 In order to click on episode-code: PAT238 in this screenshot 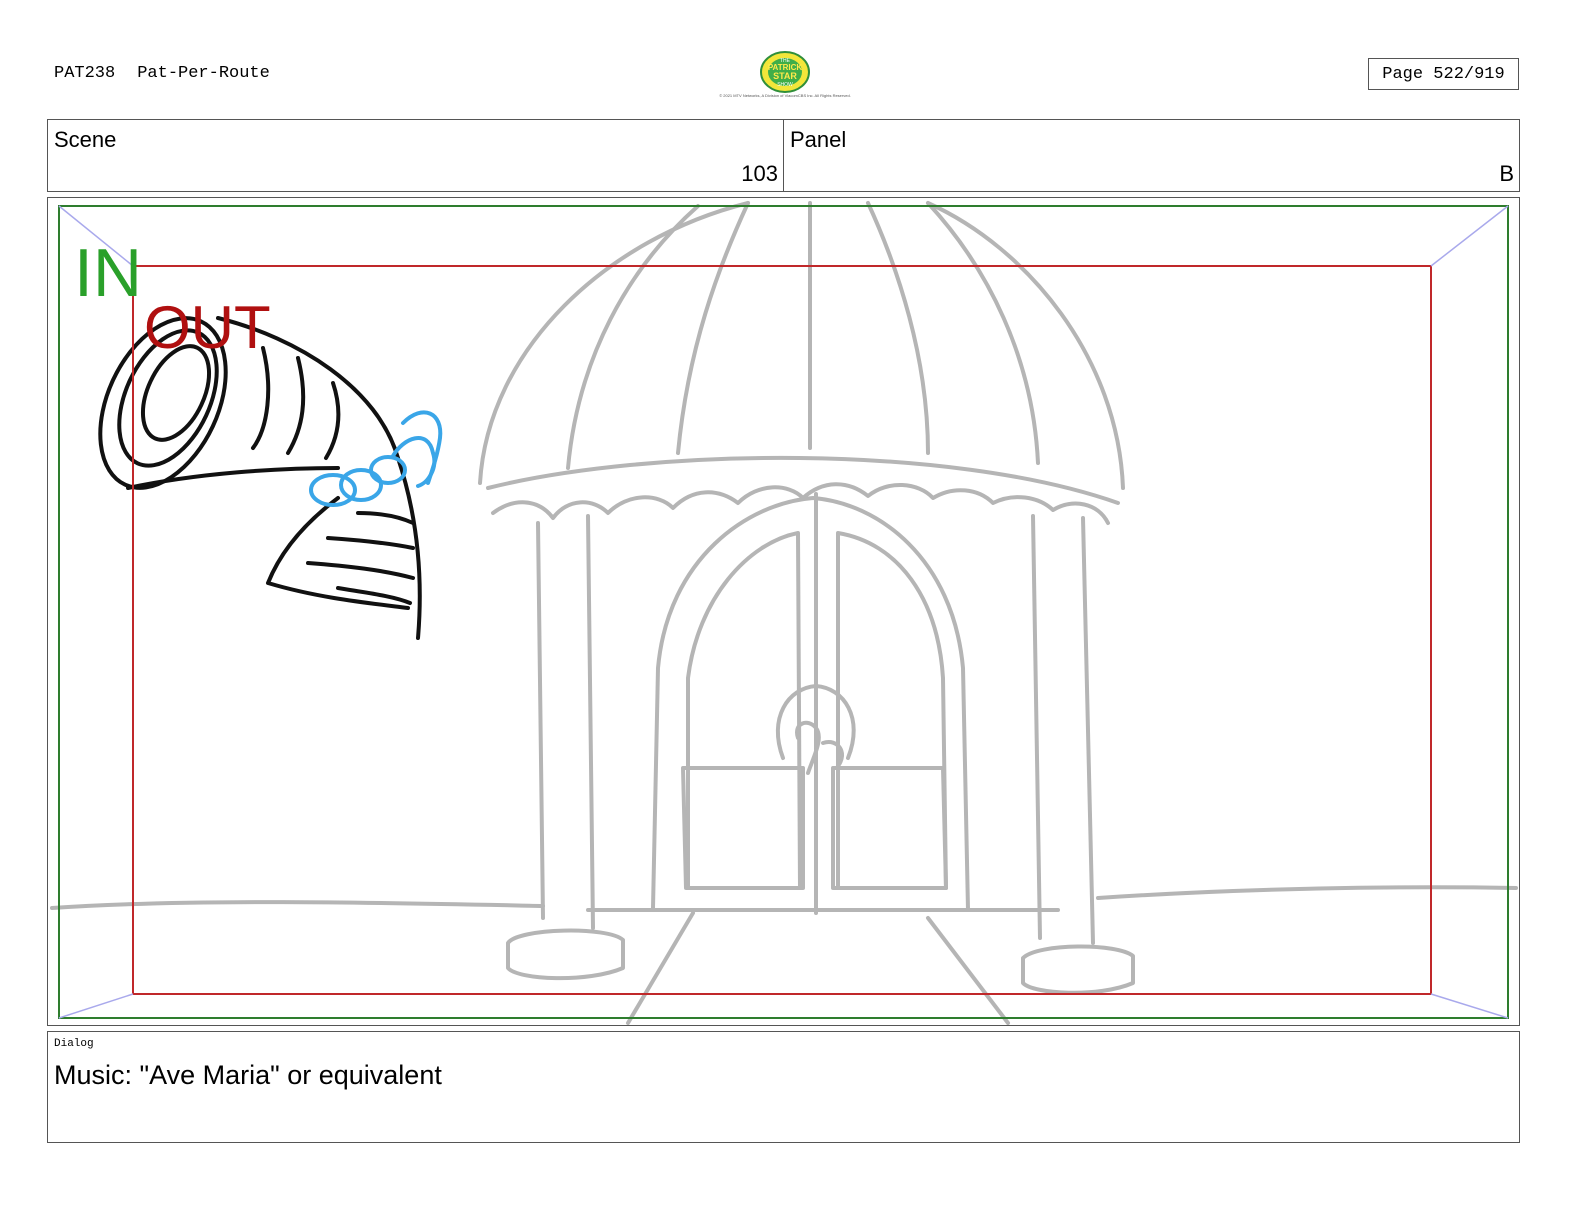, I will do `click(85, 73)`.